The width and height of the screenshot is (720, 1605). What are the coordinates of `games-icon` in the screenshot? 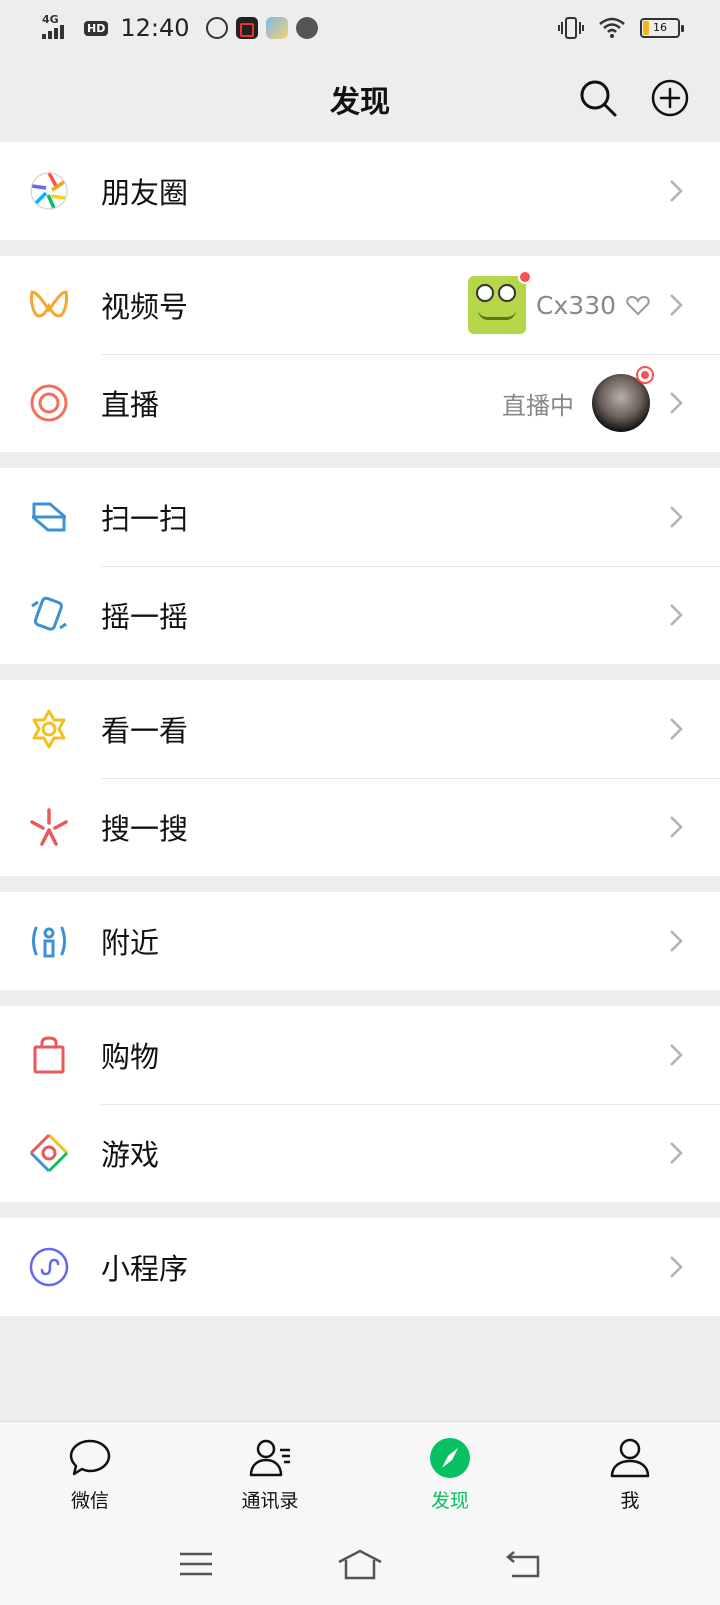 It's located at (49, 1153).